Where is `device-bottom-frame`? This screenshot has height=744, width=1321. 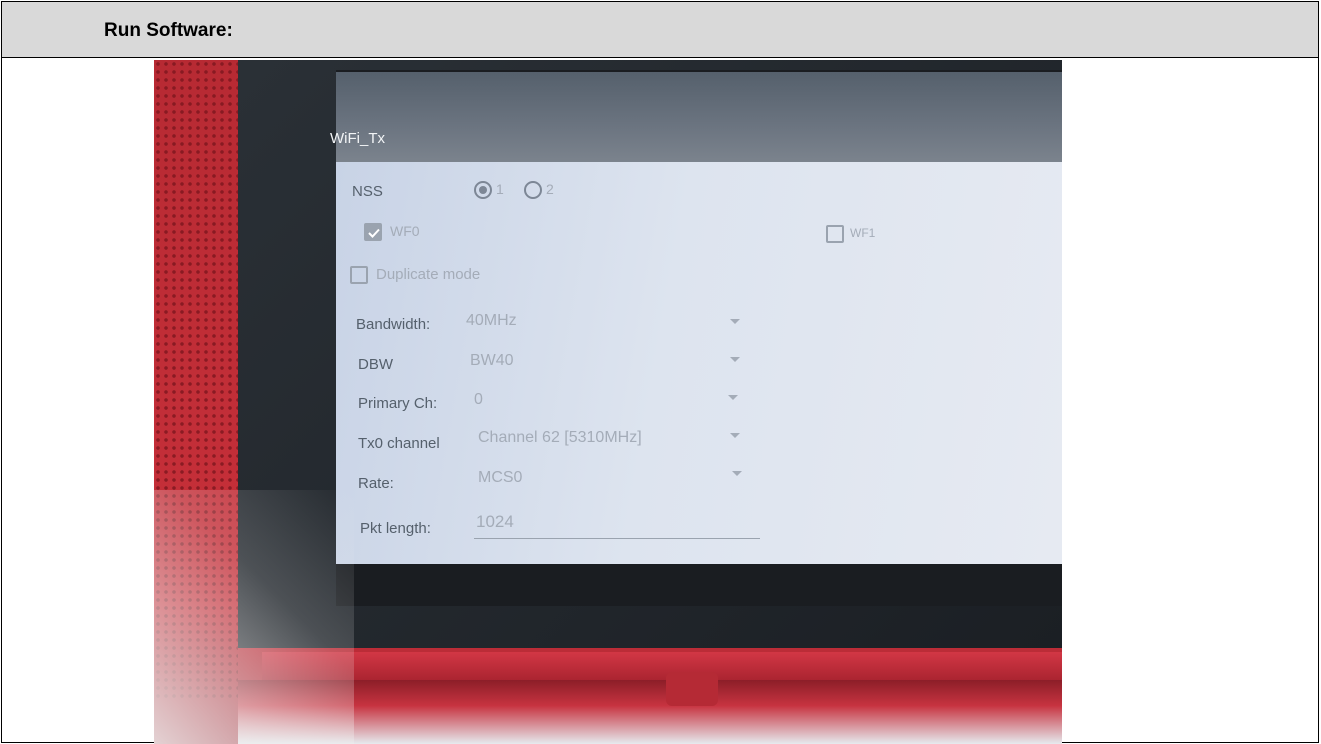 device-bottom-frame is located at coordinates (650, 712).